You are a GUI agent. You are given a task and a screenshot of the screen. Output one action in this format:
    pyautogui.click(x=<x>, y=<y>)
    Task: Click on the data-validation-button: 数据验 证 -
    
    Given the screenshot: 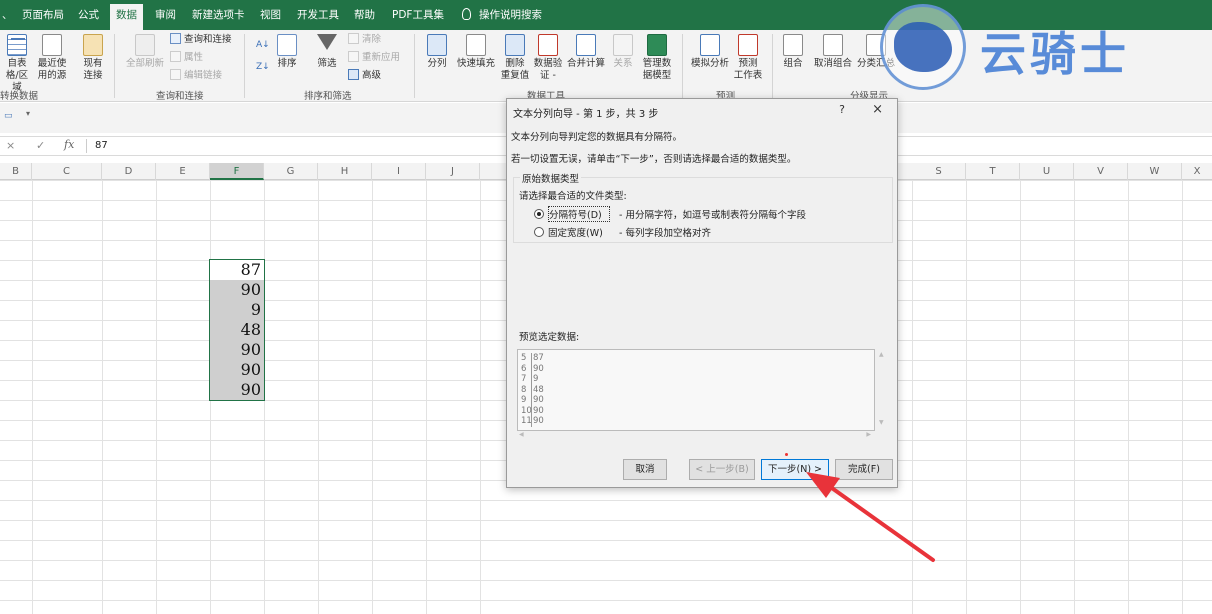 What is the action you would take?
    pyautogui.click(x=548, y=58)
    